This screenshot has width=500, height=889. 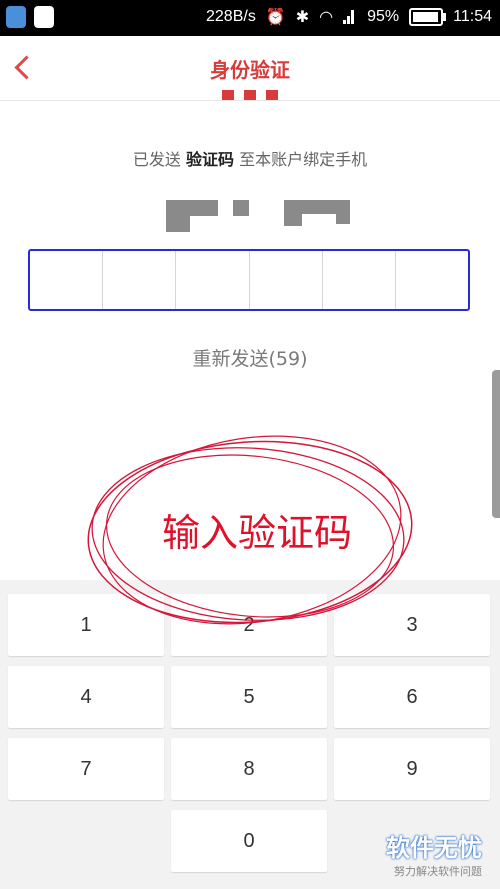 I want to click on verification-code-input, so click(x=249, y=280).